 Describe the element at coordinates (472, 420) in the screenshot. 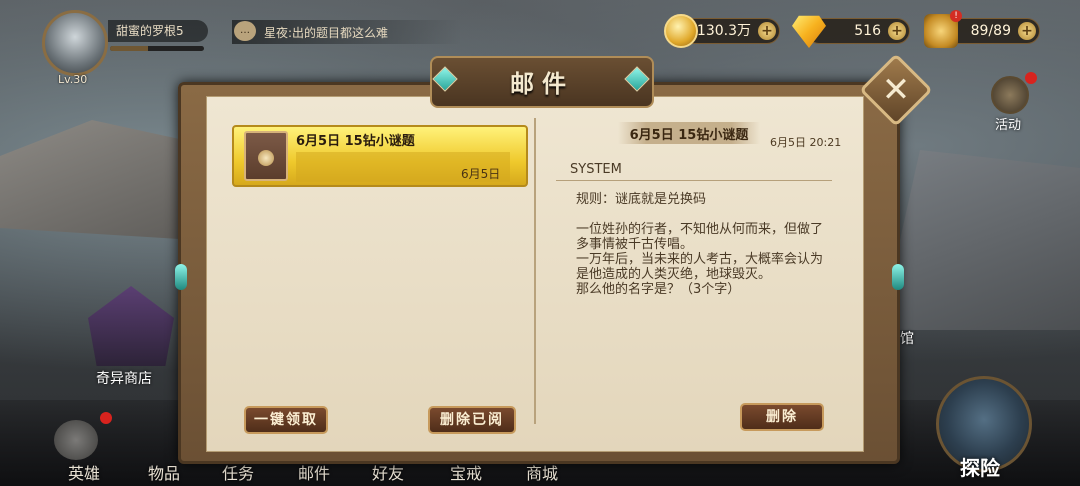

I see `delete-read-button: 删除已阅` at that location.